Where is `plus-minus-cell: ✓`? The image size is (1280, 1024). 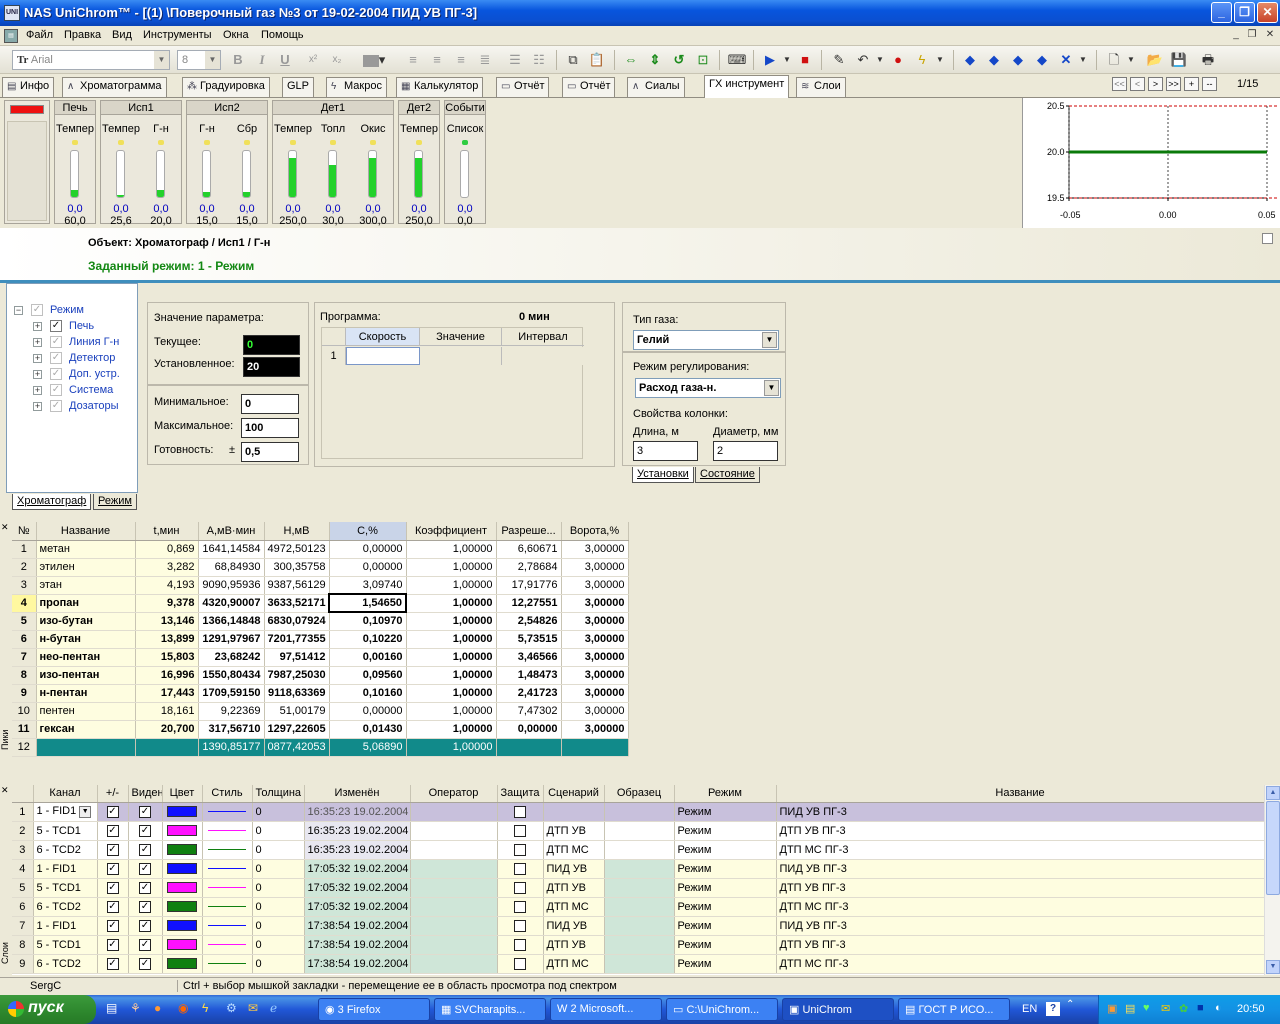 plus-minus-cell: ✓ is located at coordinates (113, 964).